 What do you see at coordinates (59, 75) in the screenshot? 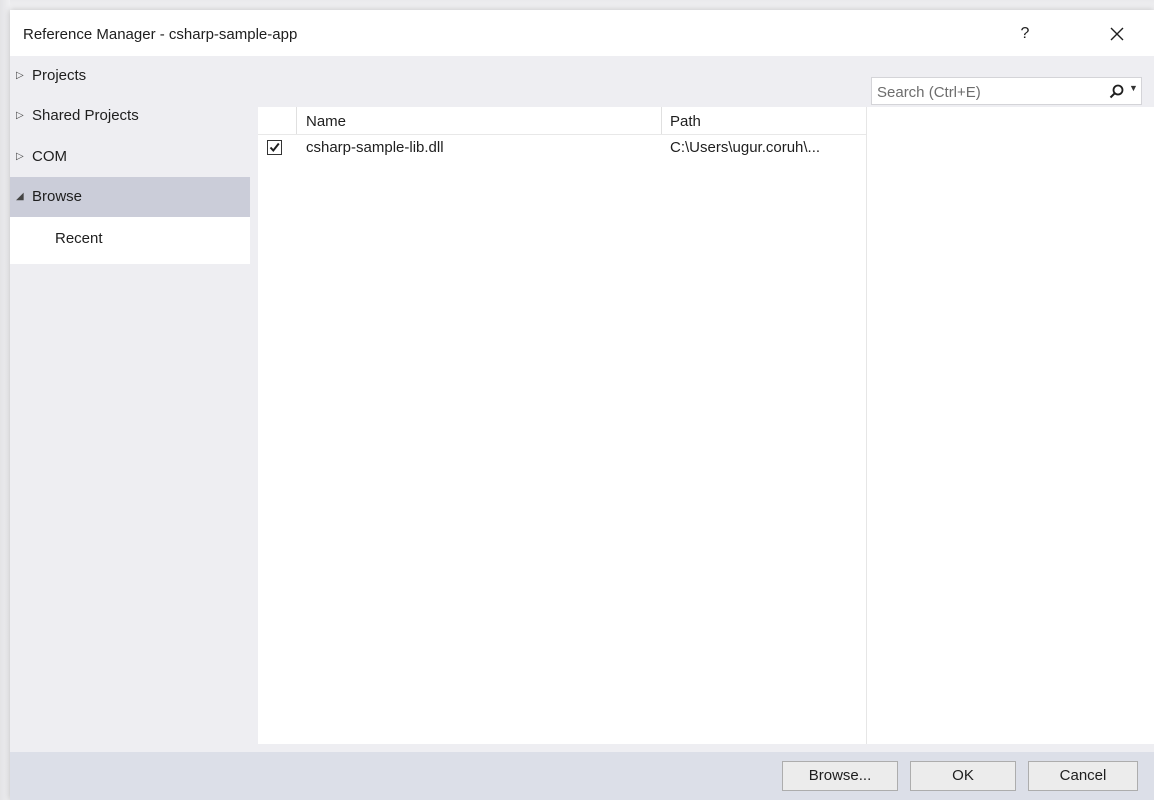
I see `sidebar-item-label: Projects` at bounding box center [59, 75].